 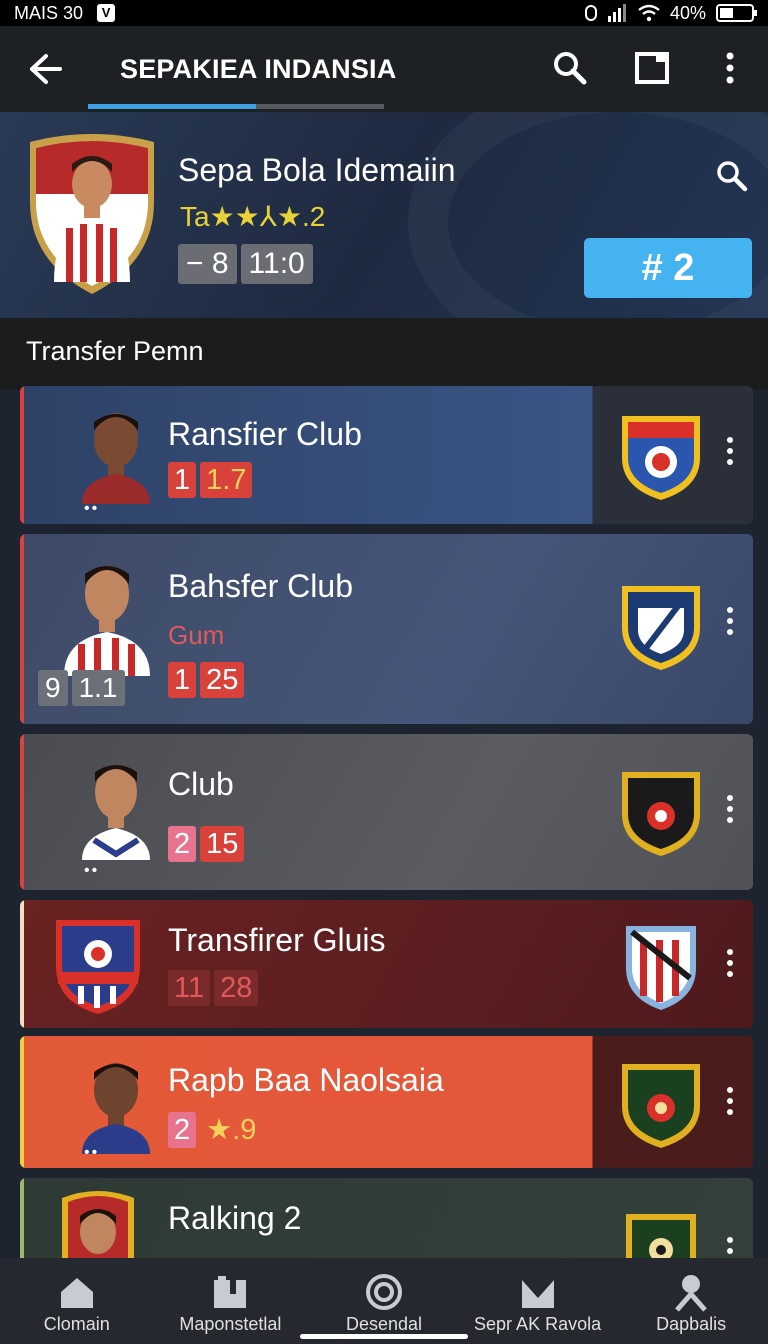 What do you see at coordinates (386, 964) in the screenshot?
I see `list-item: Transfirer Gluis 11 28` at bounding box center [386, 964].